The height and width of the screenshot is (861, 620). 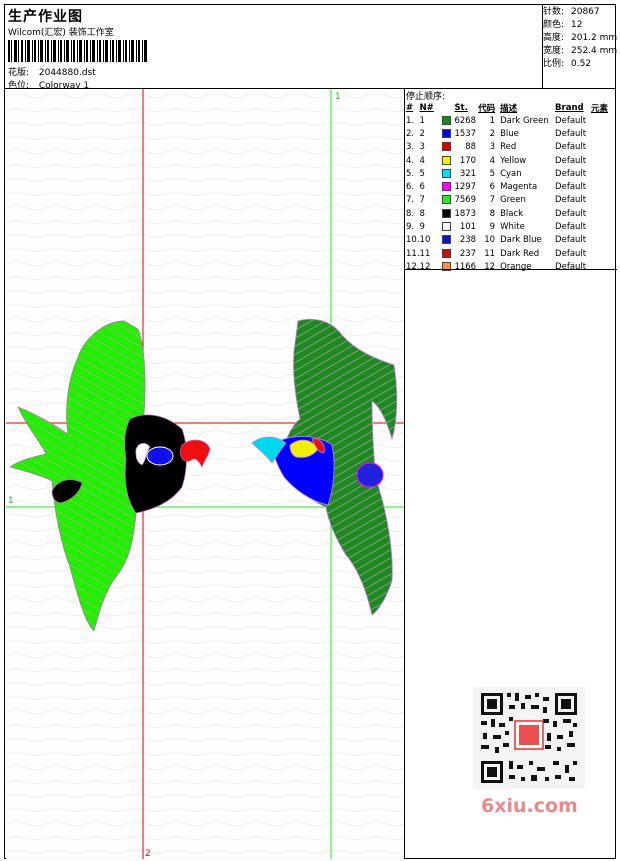 I want to click on qr-code-image, so click(x=529, y=738).